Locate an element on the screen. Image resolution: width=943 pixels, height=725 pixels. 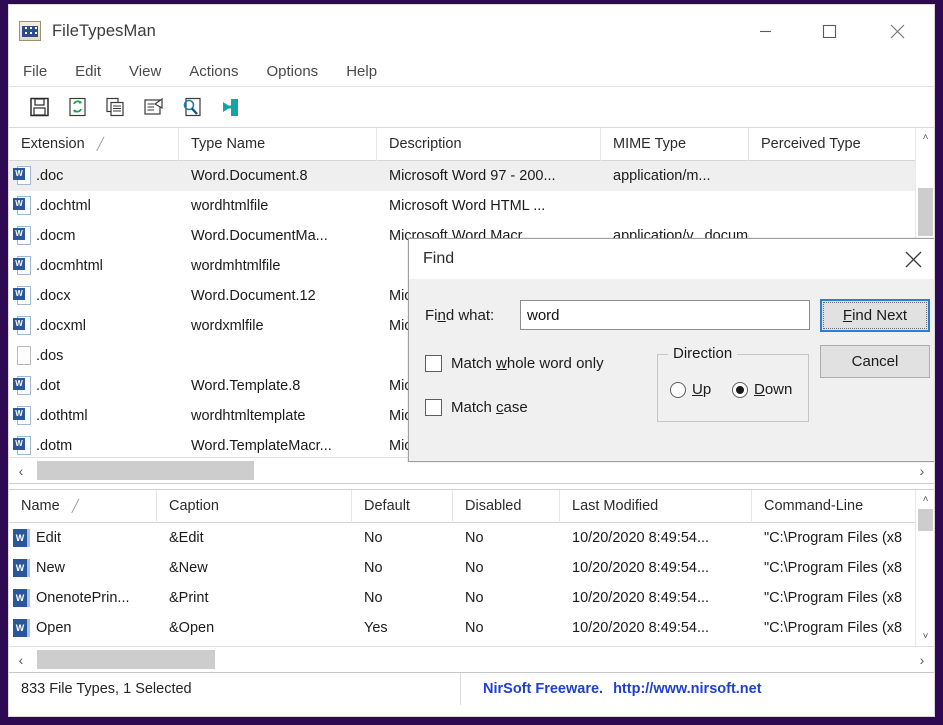
column-header-last-modified: Last Modified is located at coordinates (656, 506).